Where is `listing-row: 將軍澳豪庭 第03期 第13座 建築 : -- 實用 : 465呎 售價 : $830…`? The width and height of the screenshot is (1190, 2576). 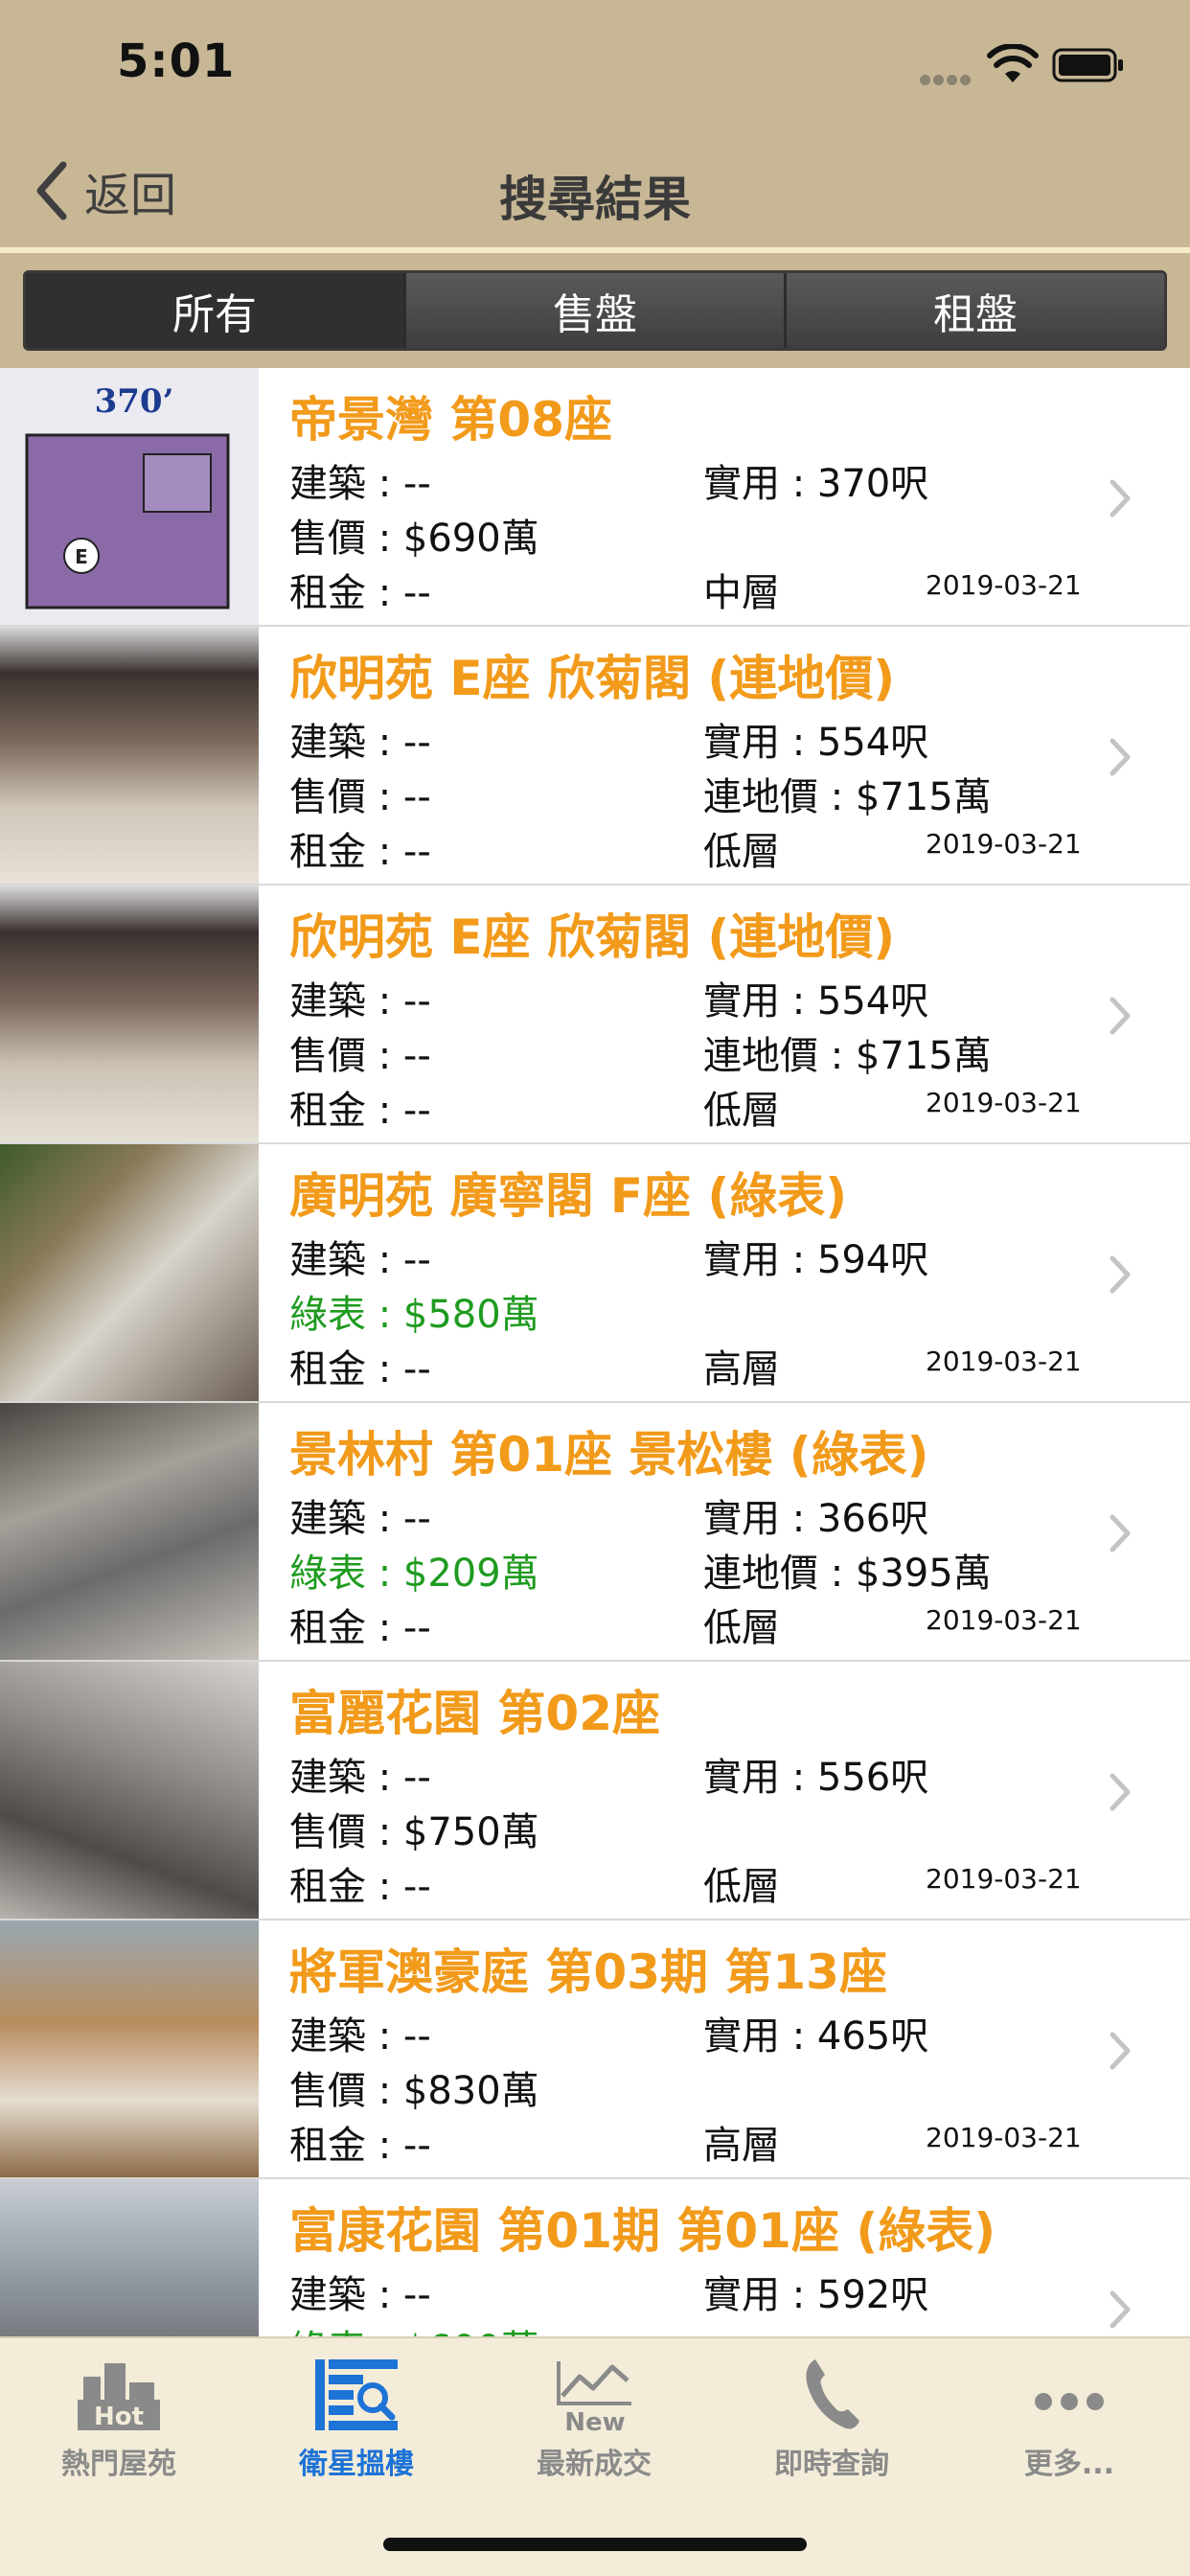
listing-row: 將軍澳豪庭 第03期 第13座 建築 : -- 實用 : 465呎 售價 : $830… is located at coordinates (595, 2049).